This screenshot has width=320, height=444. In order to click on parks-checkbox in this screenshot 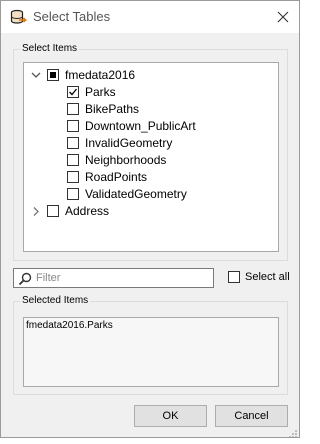, I will do `click(73, 92)`.